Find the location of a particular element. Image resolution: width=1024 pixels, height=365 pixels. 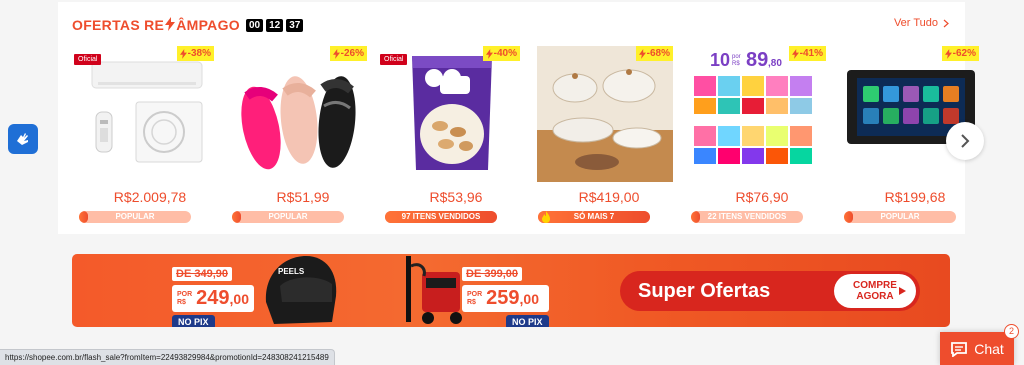

buy-now-button: COMPRE AGORA is located at coordinates (875, 291).